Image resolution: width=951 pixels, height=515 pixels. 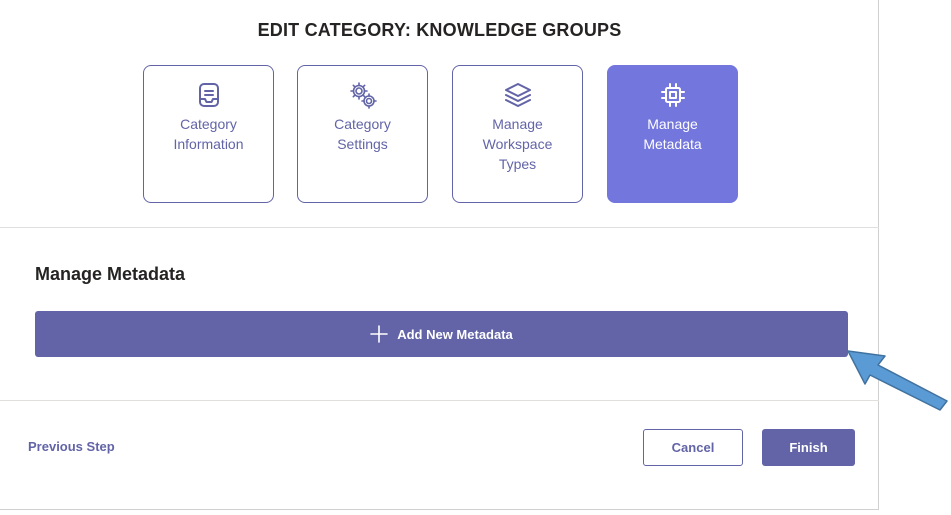 I want to click on step-label: Manage Metadata, so click(x=672, y=134).